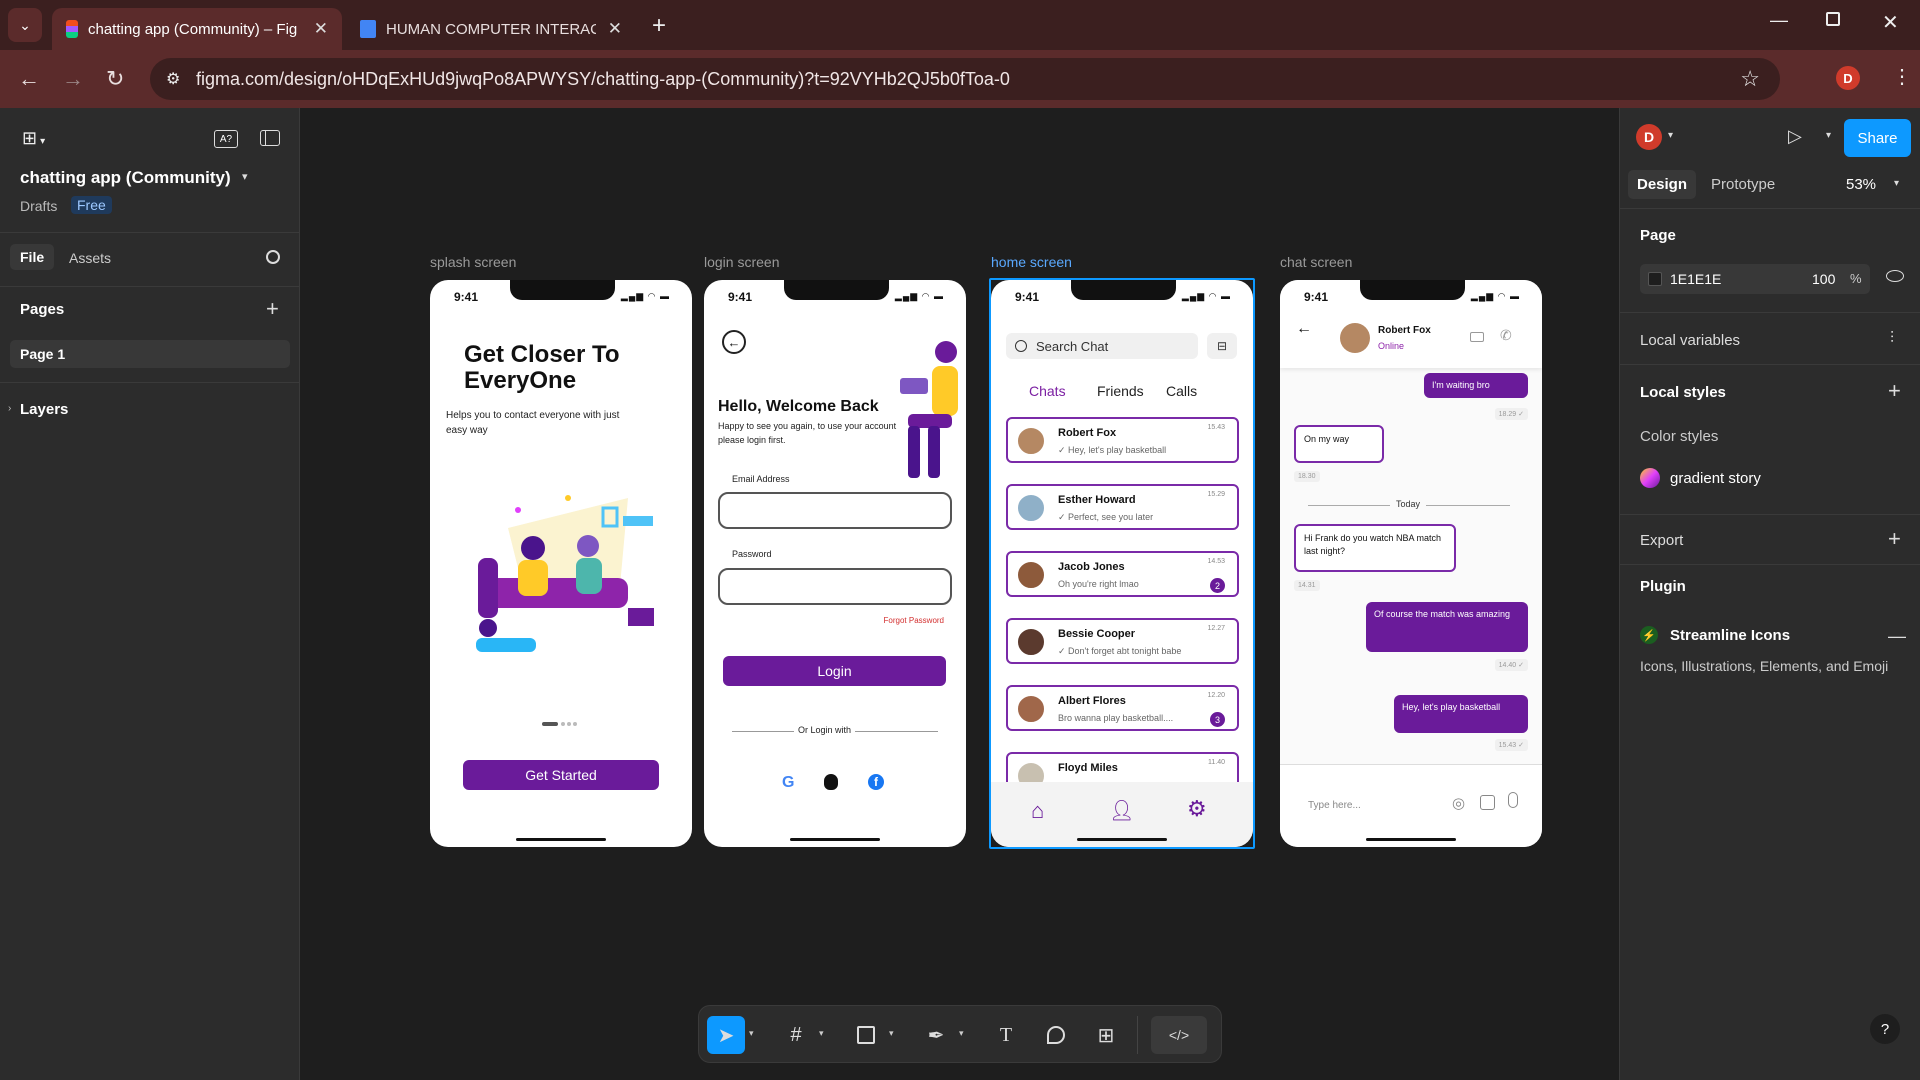 This screenshot has height=1080, width=1920. Describe the element at coordinates (788, 783) in the screenshot. I see `google-icon: G` at that location.